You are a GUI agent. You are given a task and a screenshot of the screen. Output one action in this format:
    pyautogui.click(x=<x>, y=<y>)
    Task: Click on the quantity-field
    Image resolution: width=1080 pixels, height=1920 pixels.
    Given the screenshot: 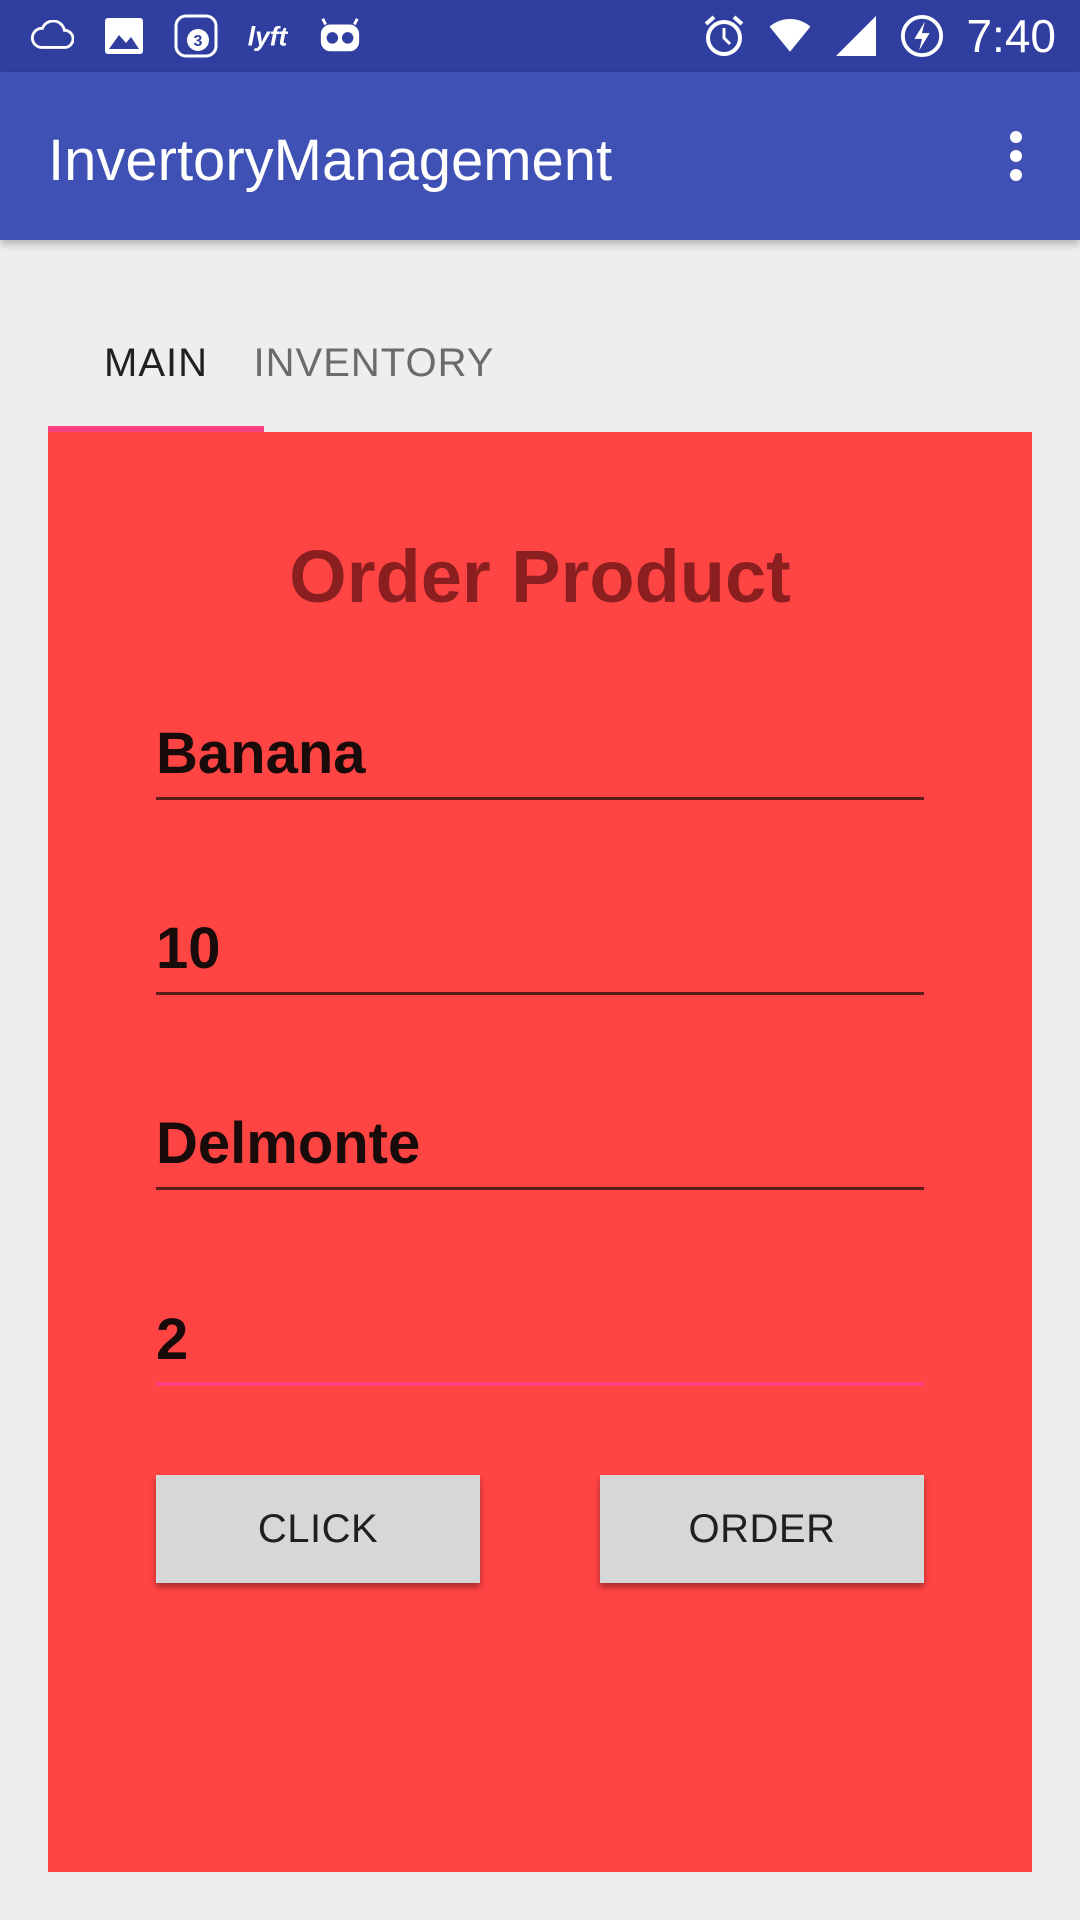 What is the action you would take?
    pyautogui.click(x=540, y=950)
    